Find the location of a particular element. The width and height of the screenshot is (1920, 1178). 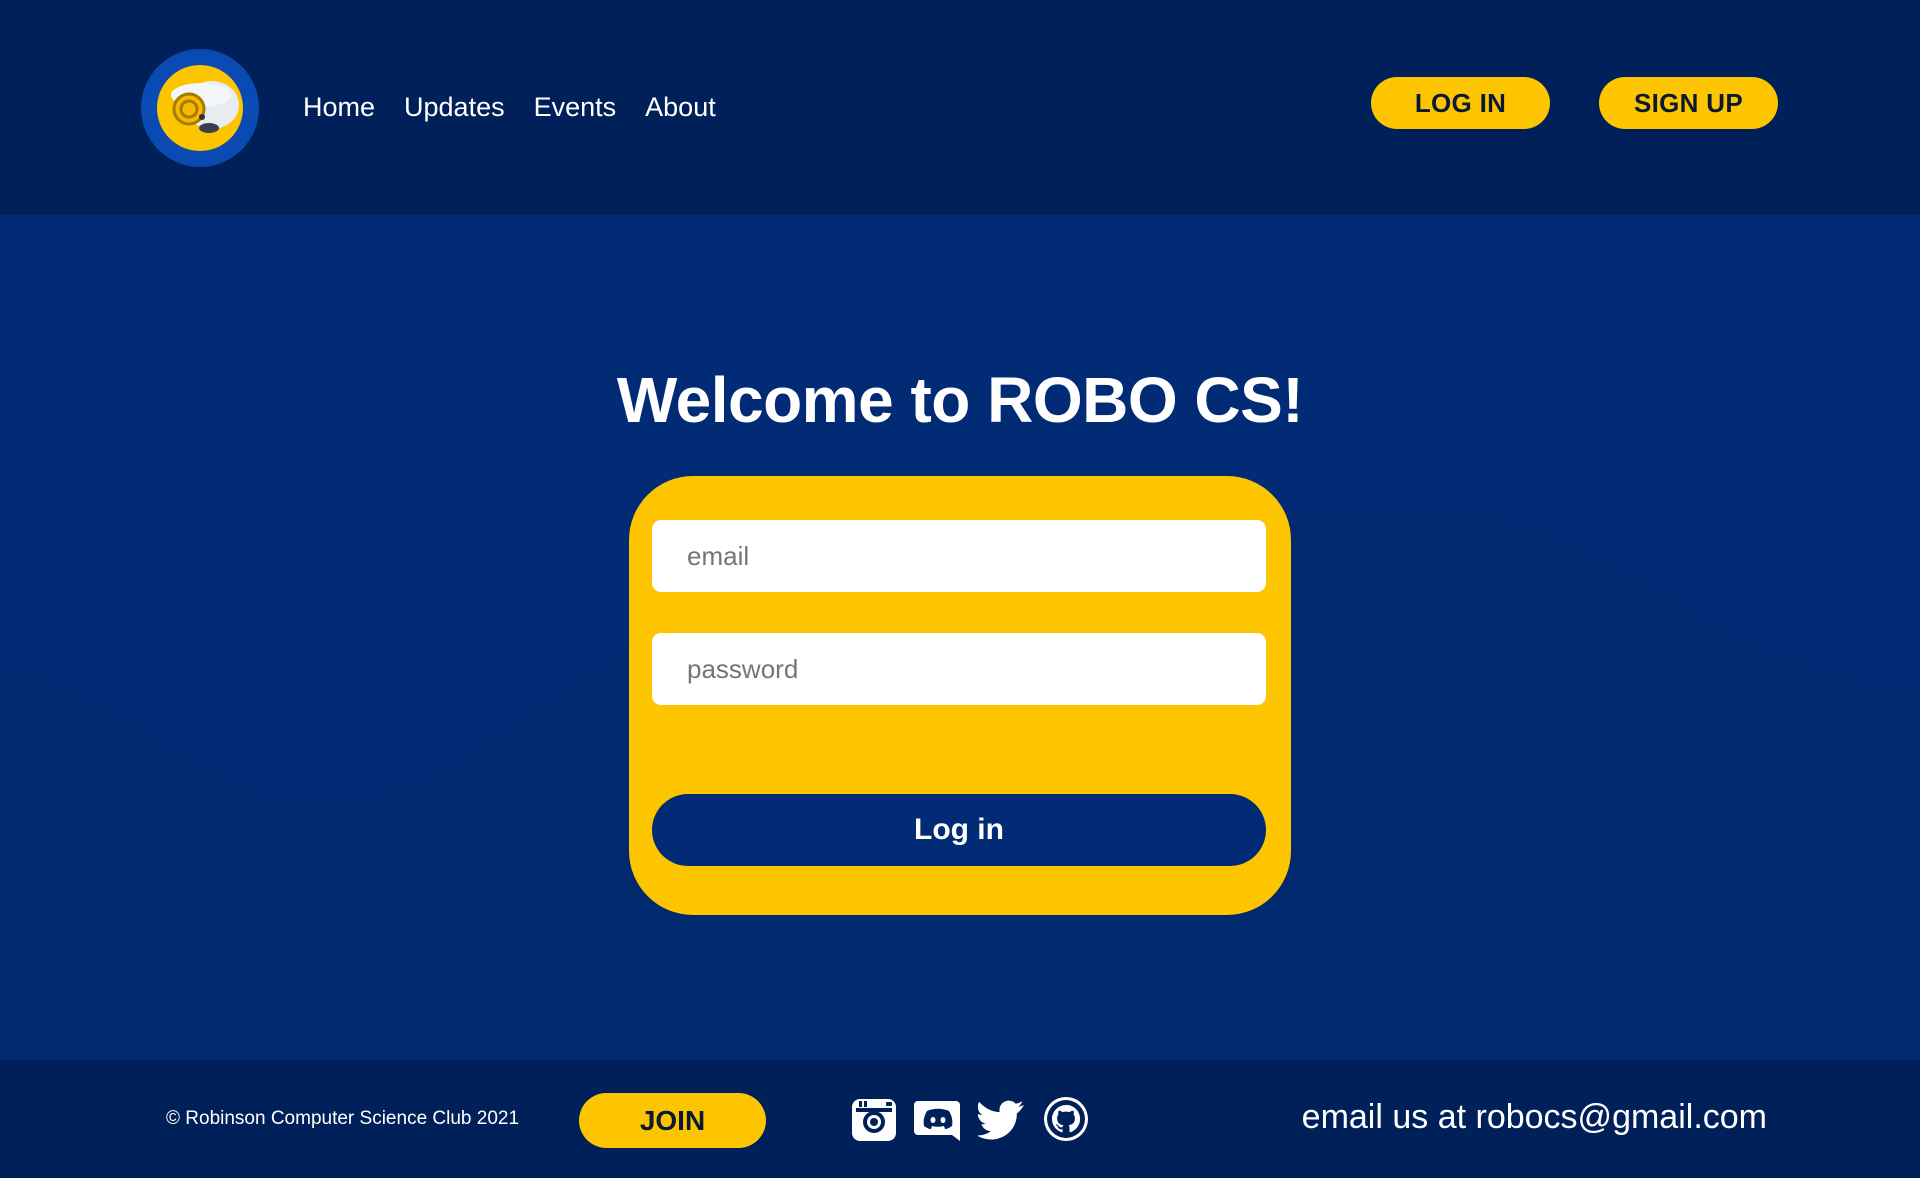

instagram-icon is located at coordinates (874, 1119).